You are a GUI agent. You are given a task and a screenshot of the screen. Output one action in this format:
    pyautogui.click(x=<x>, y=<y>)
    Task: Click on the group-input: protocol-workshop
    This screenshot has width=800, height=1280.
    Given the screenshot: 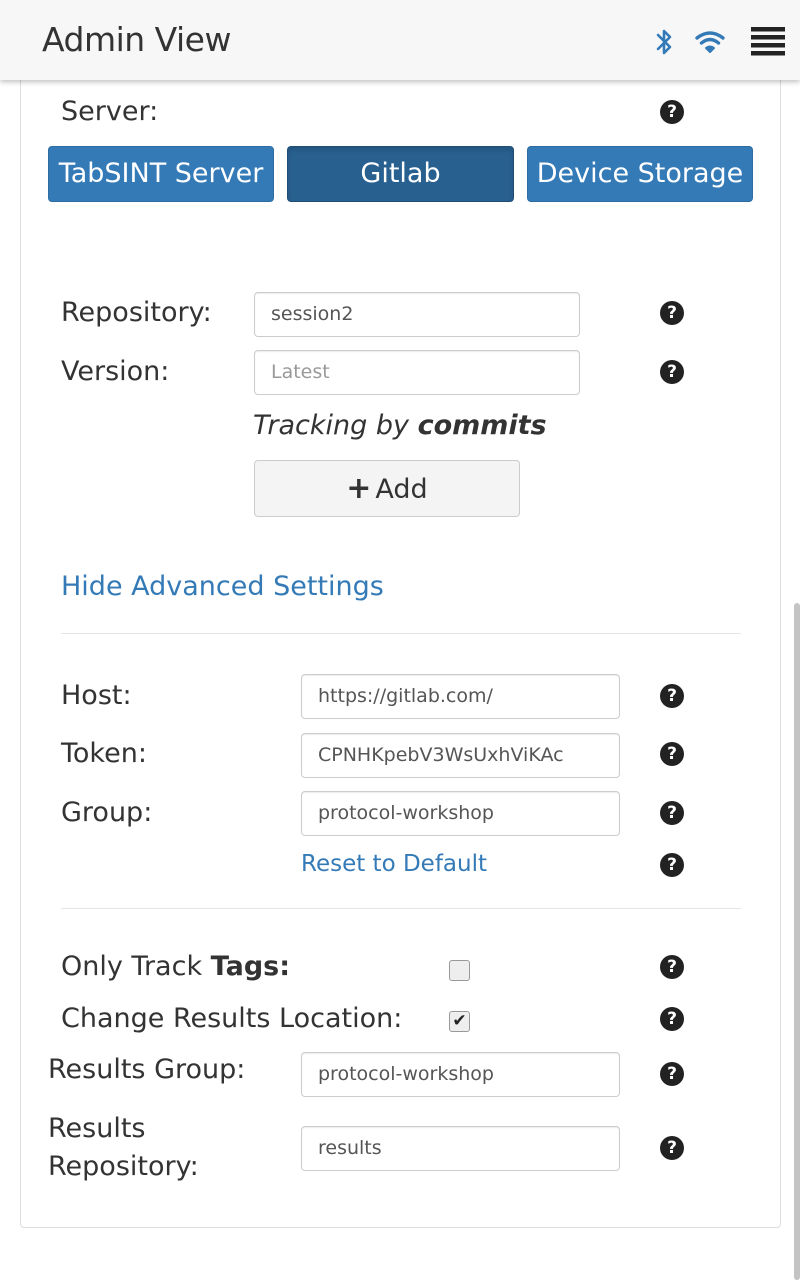 What is the action you would take?
    pyautogui.click(x=460, y=813)
    